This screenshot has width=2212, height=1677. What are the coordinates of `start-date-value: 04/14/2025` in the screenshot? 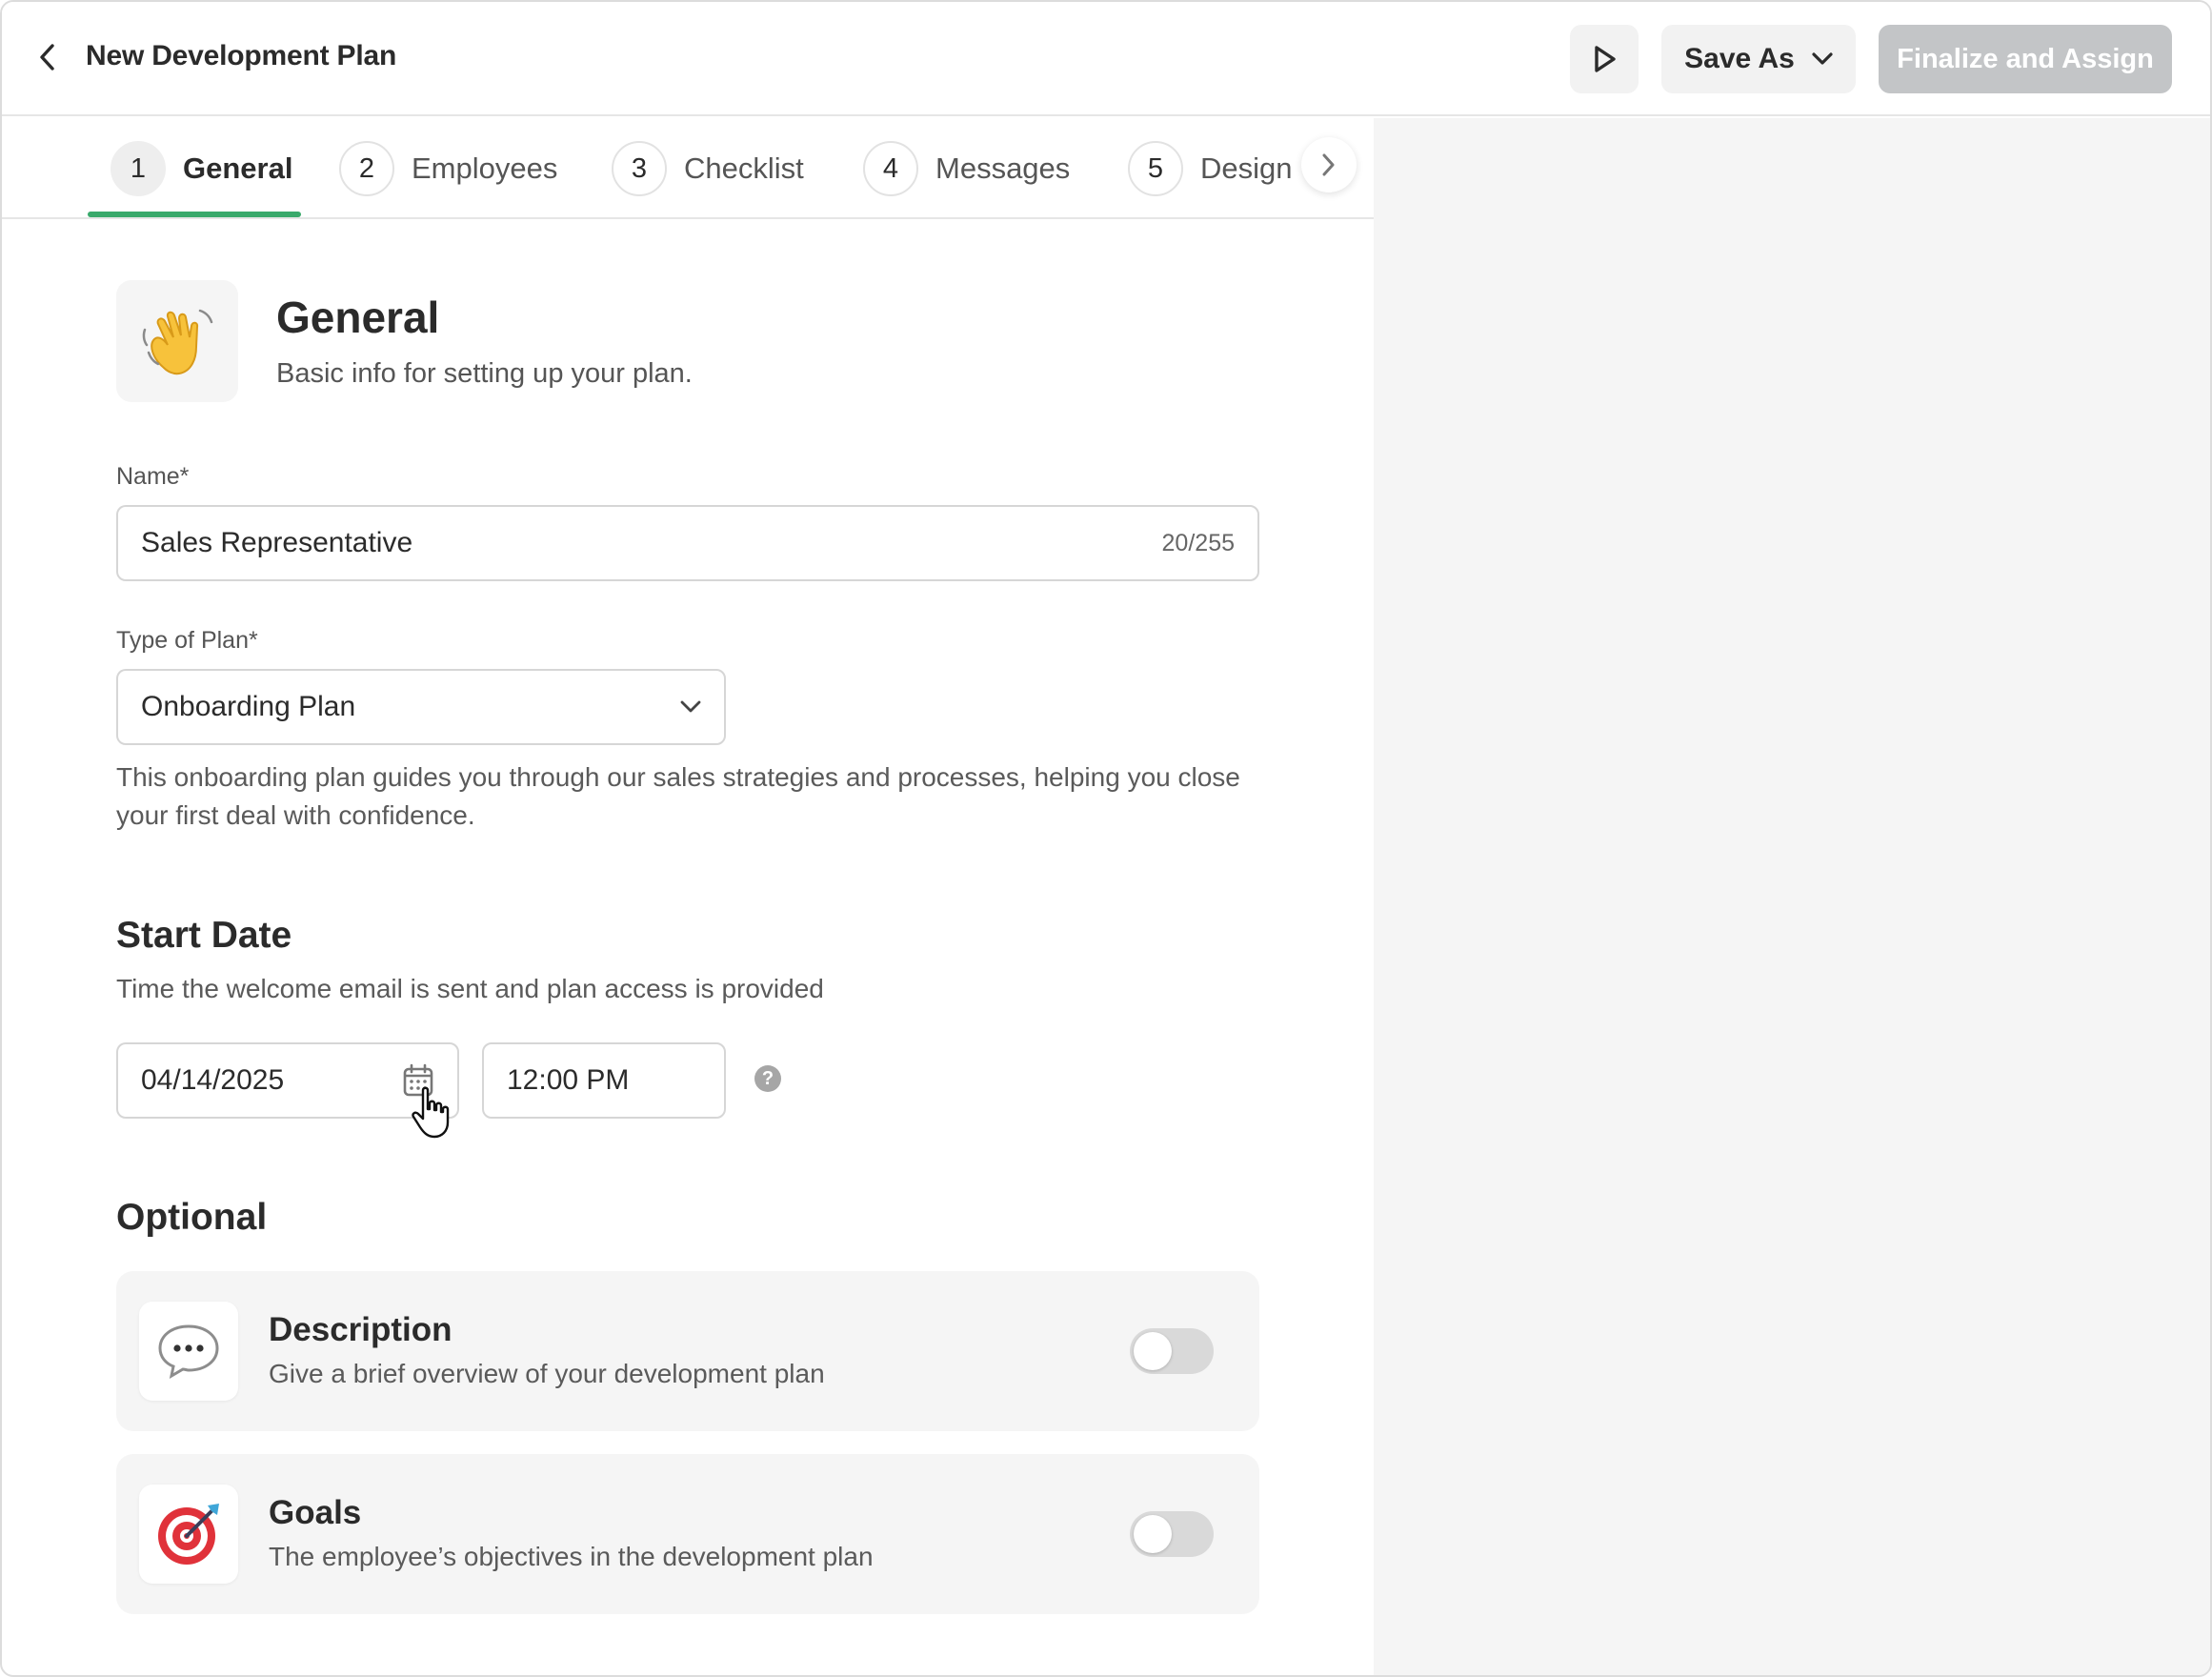 It's located at (213, 1080).